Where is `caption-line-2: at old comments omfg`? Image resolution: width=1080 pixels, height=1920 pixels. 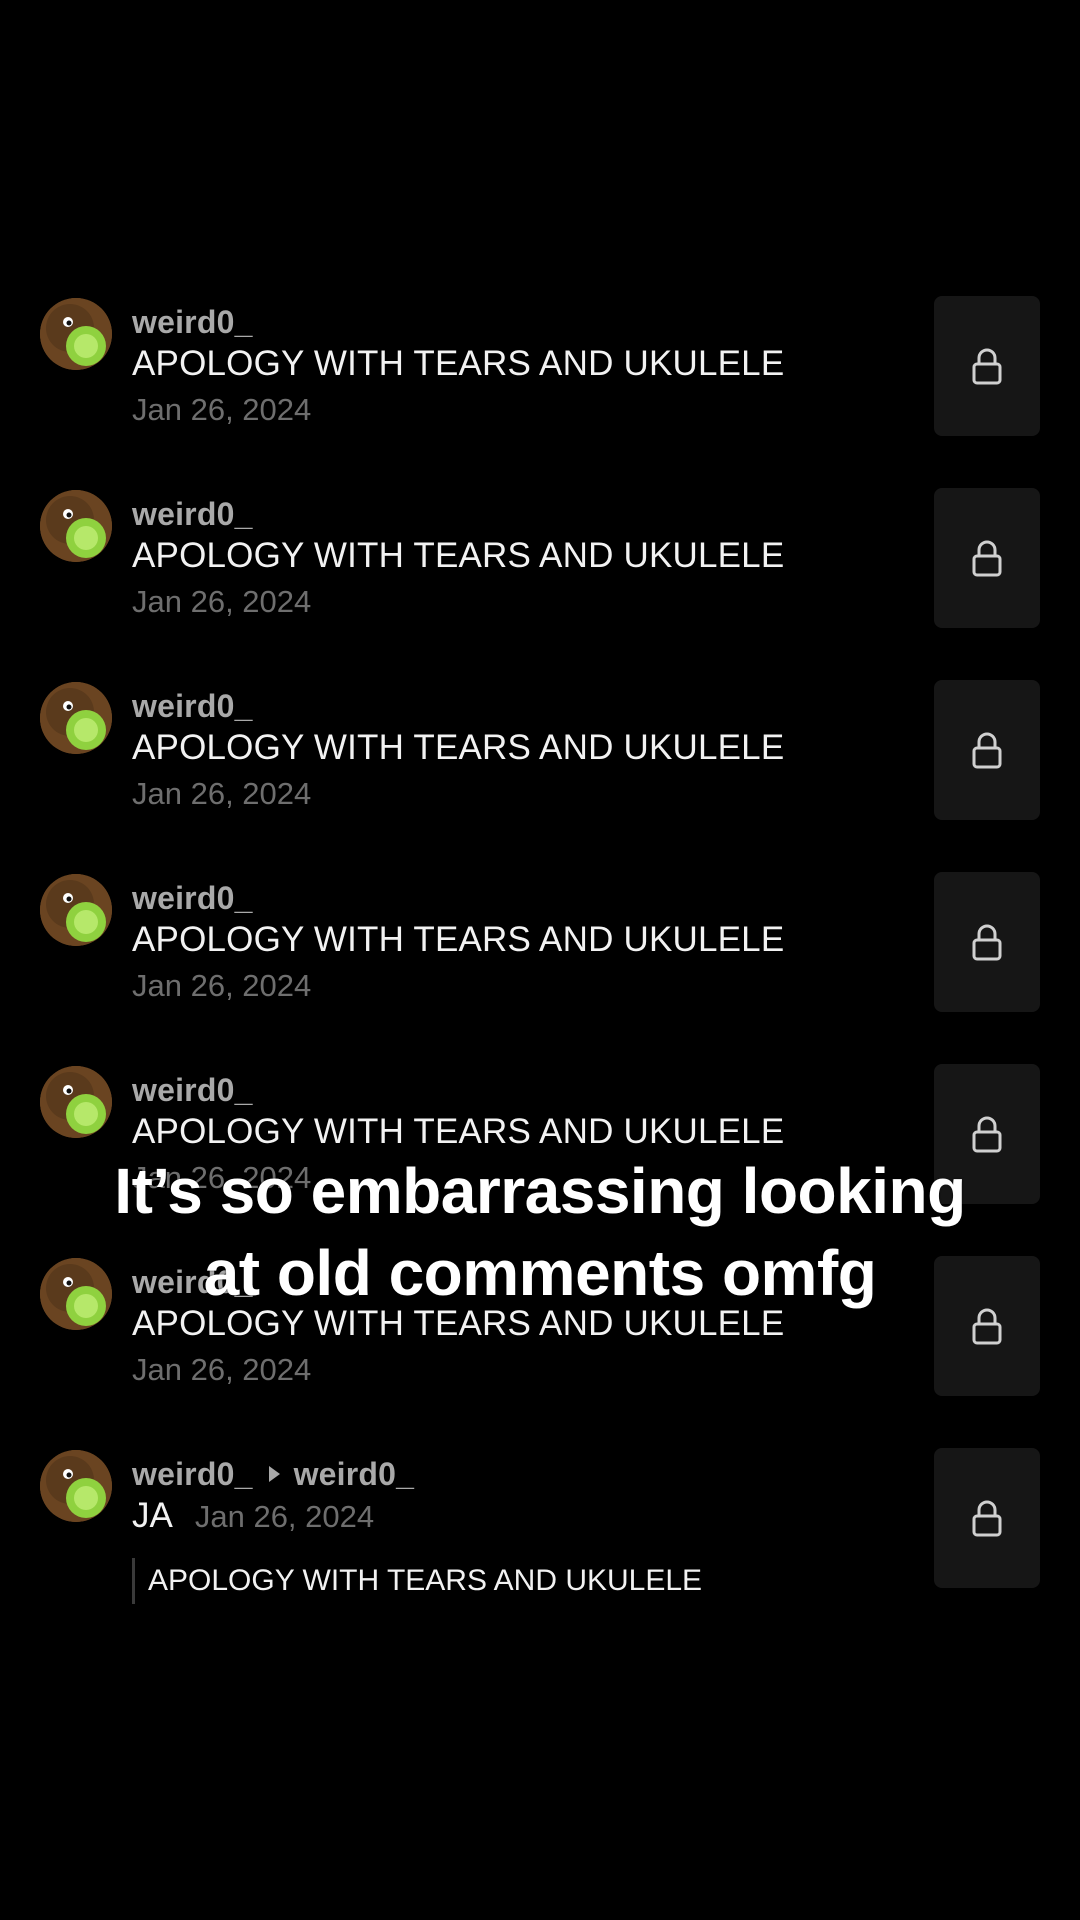 caption-line-2: at old comments omfg is located at coordinates (540, 1273).